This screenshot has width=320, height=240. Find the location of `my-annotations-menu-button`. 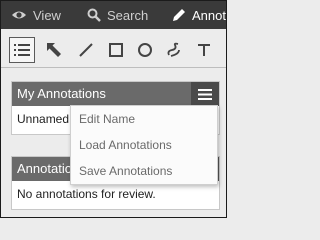

my-annotations-menu-button is located at coordinates (205, 94).